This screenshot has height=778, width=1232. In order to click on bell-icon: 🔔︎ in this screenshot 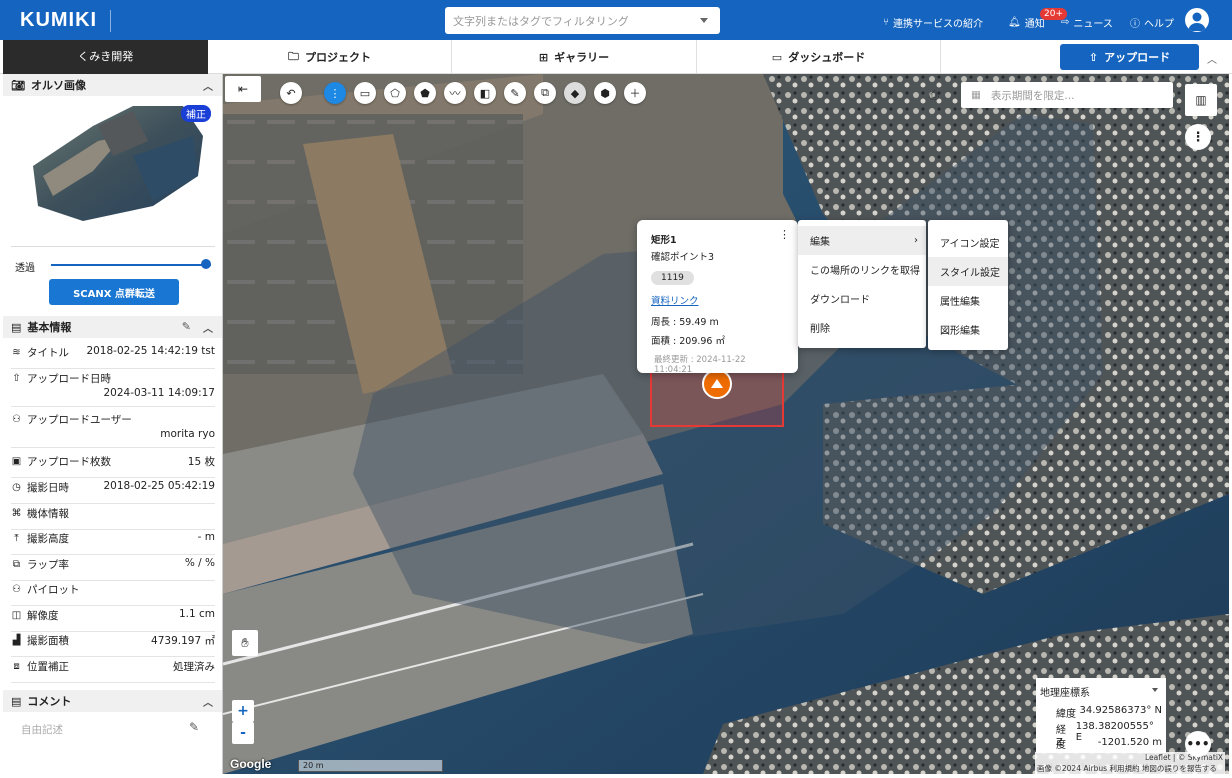, I will do `click(1014, 22)`.